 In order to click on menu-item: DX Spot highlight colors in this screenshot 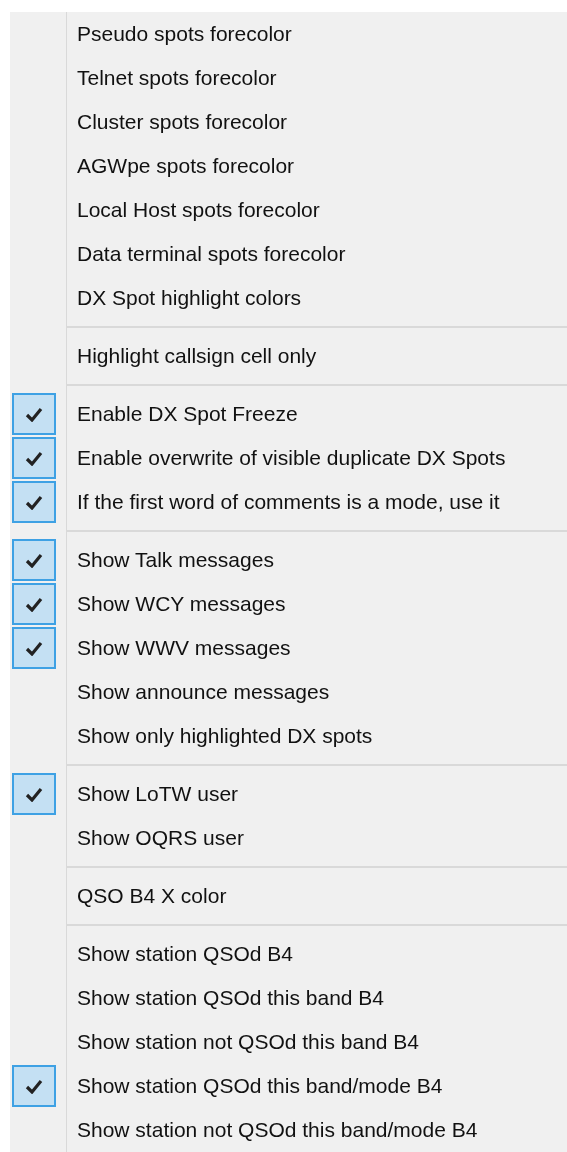, I will do `click(184, 298)`.